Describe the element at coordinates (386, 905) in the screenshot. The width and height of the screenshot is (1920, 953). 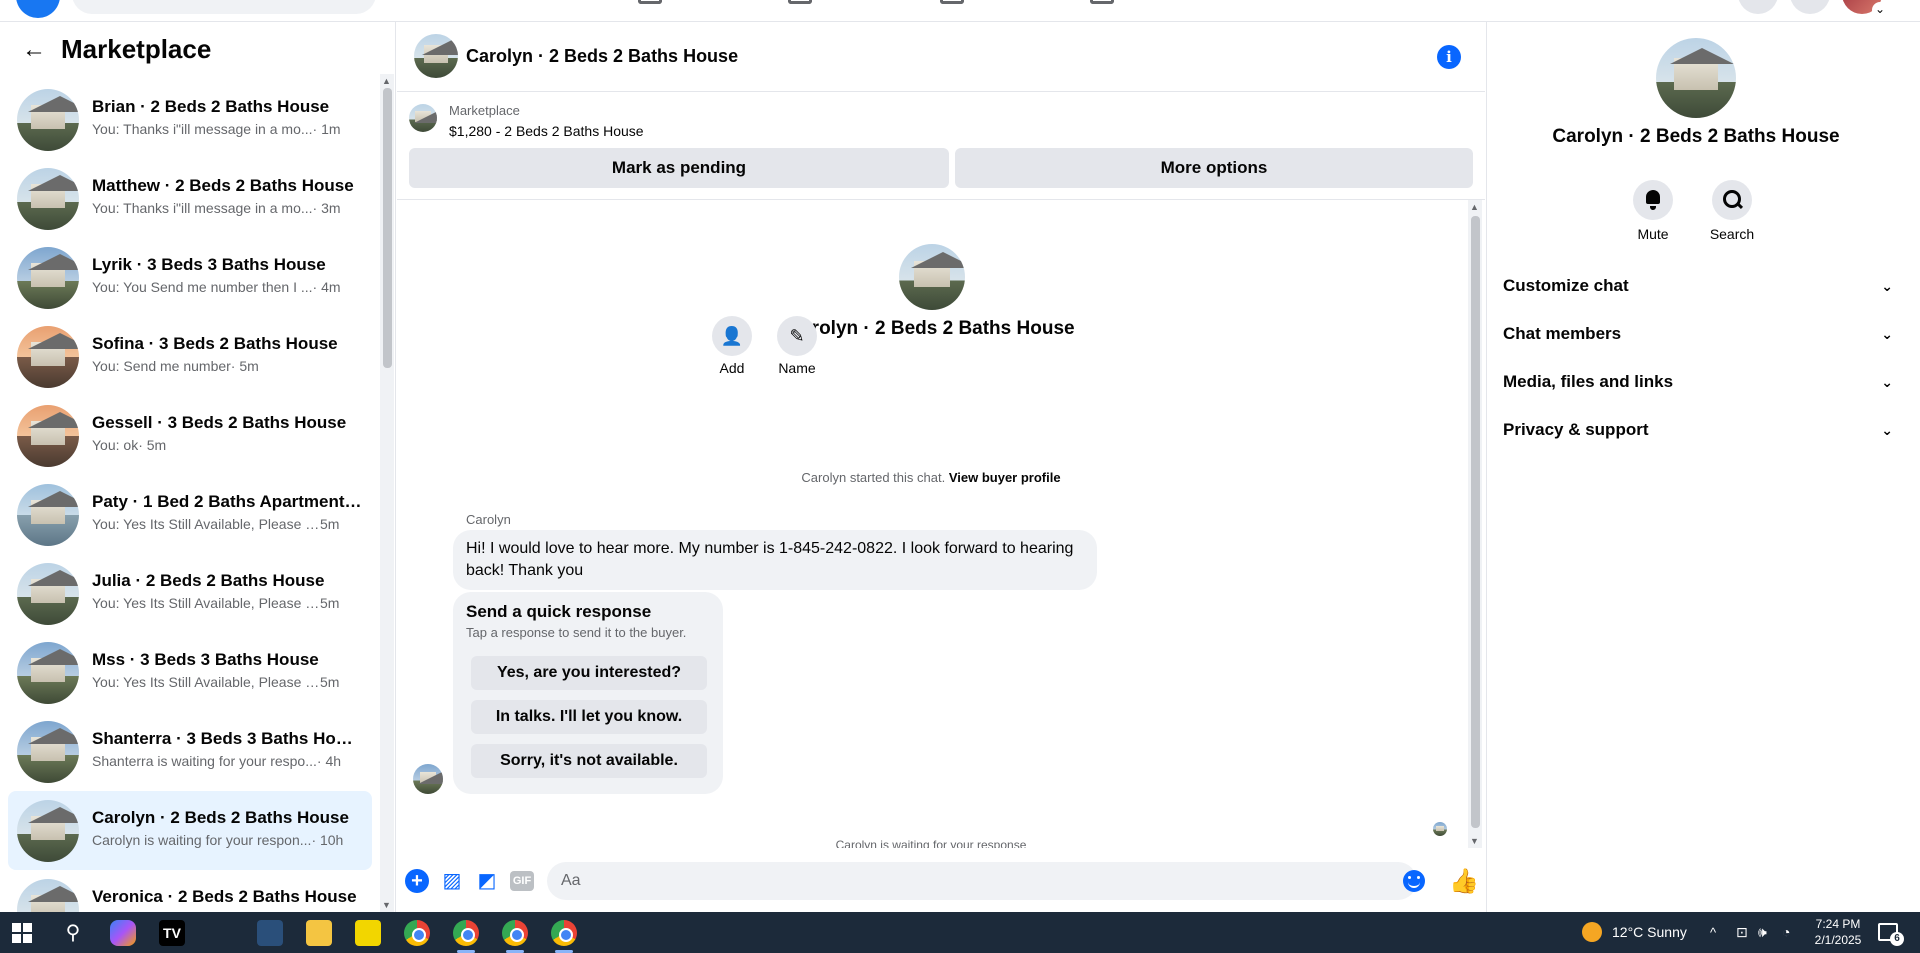
I see `scroll-down-icon: ▼` at that location.